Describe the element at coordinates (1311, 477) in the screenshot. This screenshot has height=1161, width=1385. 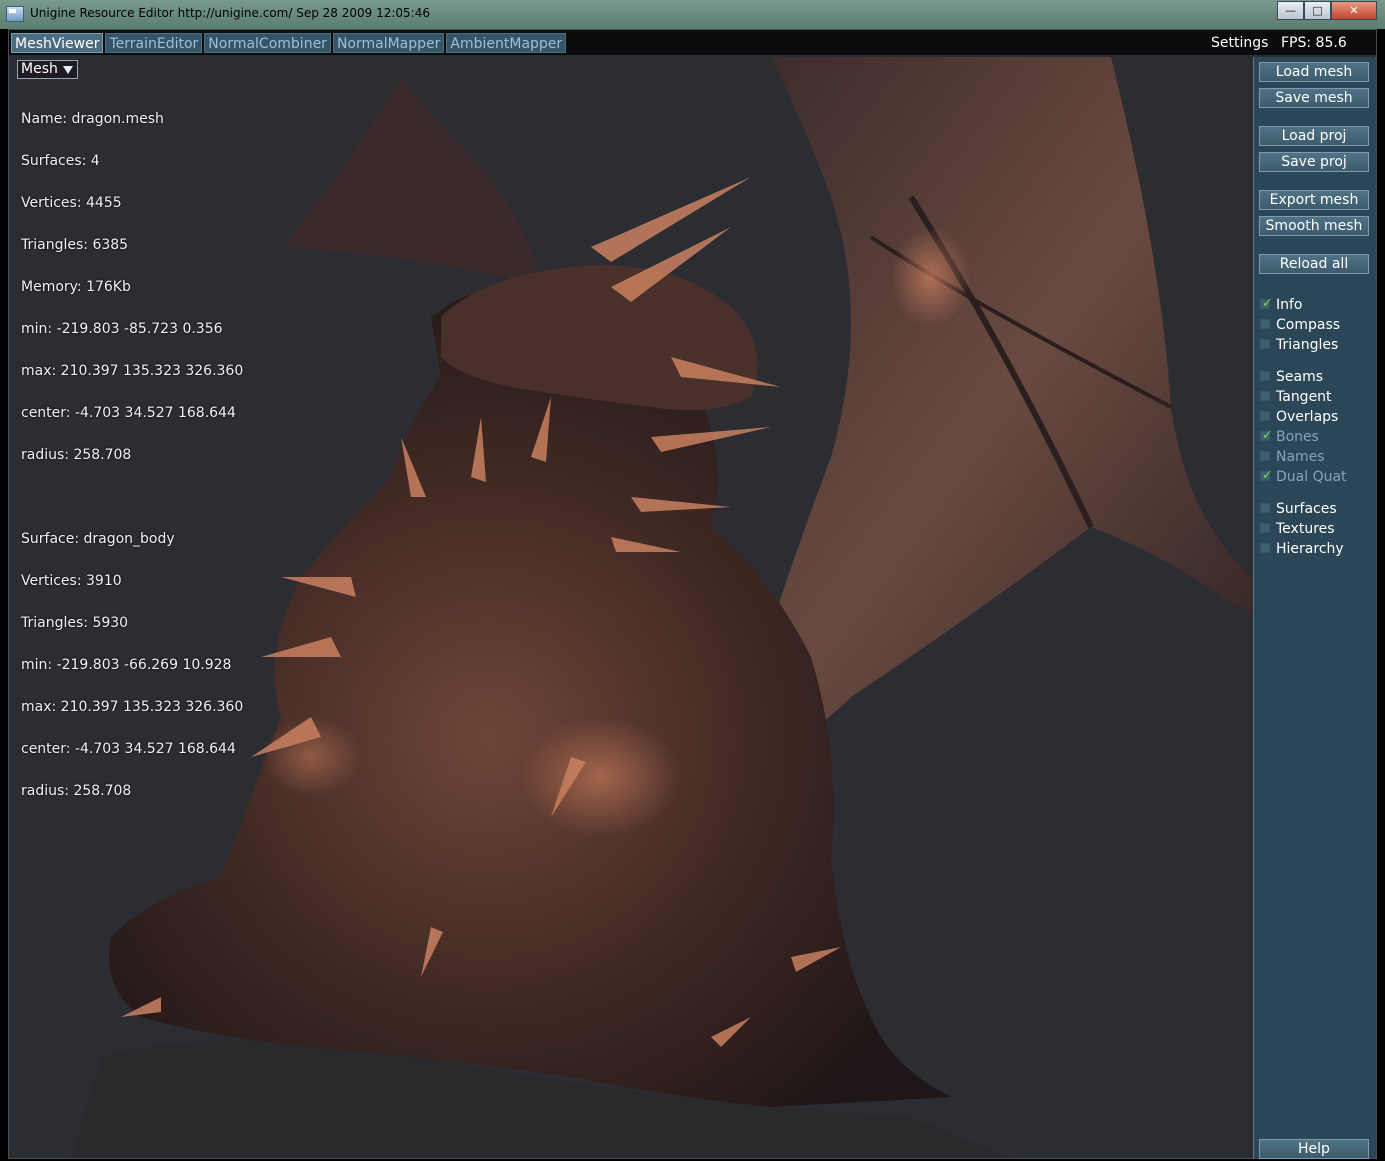
I see `checkbox-label: Dual Quat` at that location.